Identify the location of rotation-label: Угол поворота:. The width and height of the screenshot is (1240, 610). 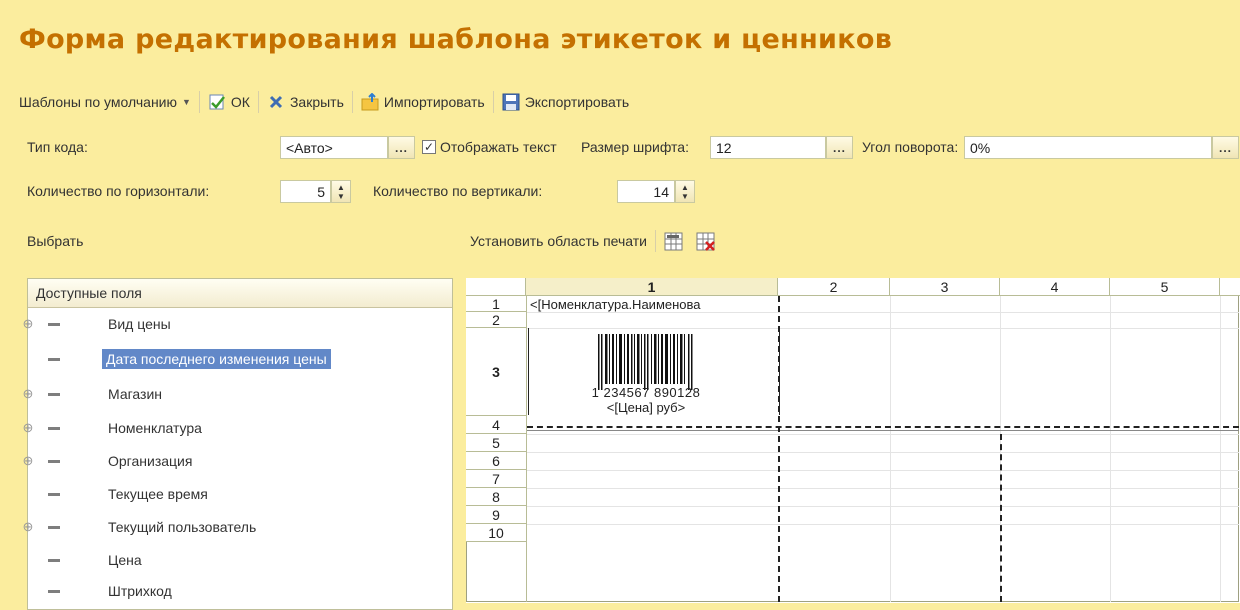
(910, 147).